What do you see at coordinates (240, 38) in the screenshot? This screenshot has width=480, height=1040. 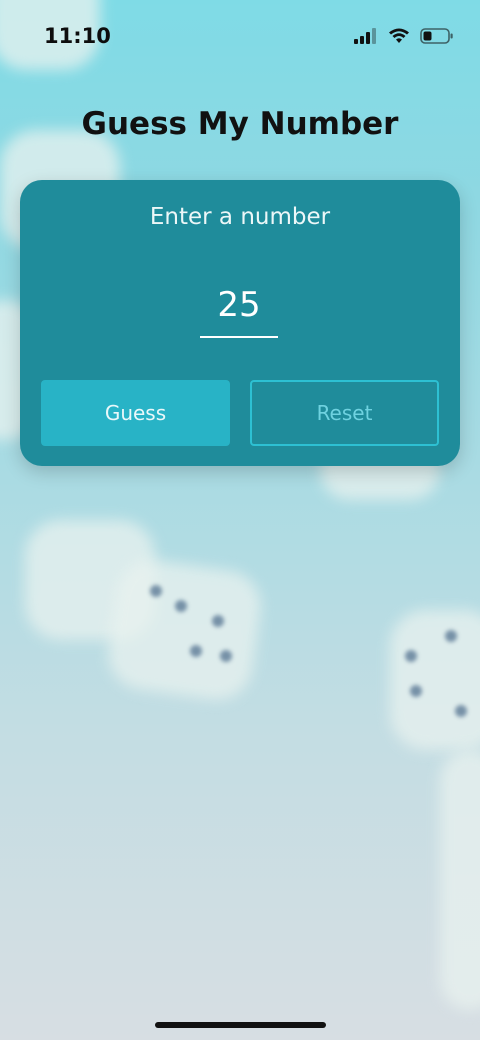 I see `status-bar: 11:10` at bounding box center [240, 38].